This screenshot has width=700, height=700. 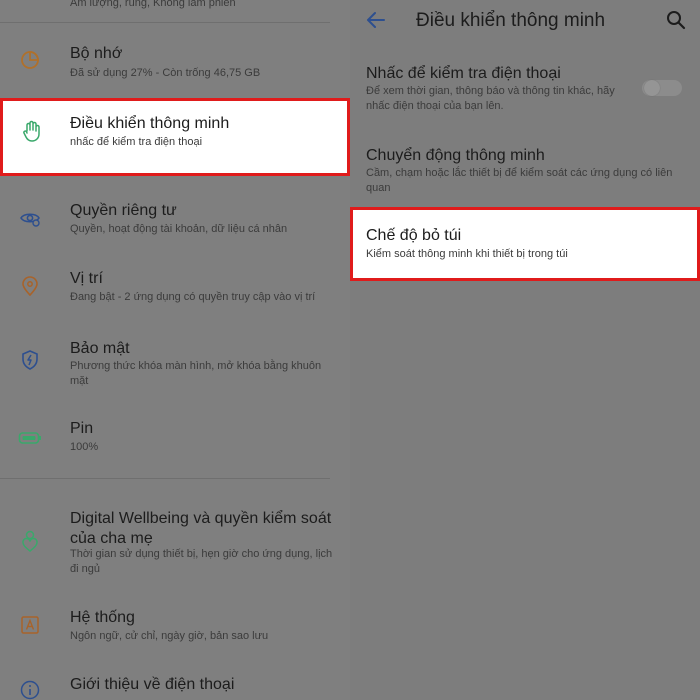 What do you see at coordinates (82, 428) in the screenshot?
I see `battery-title: Pin` at bounding box center [82, 428].